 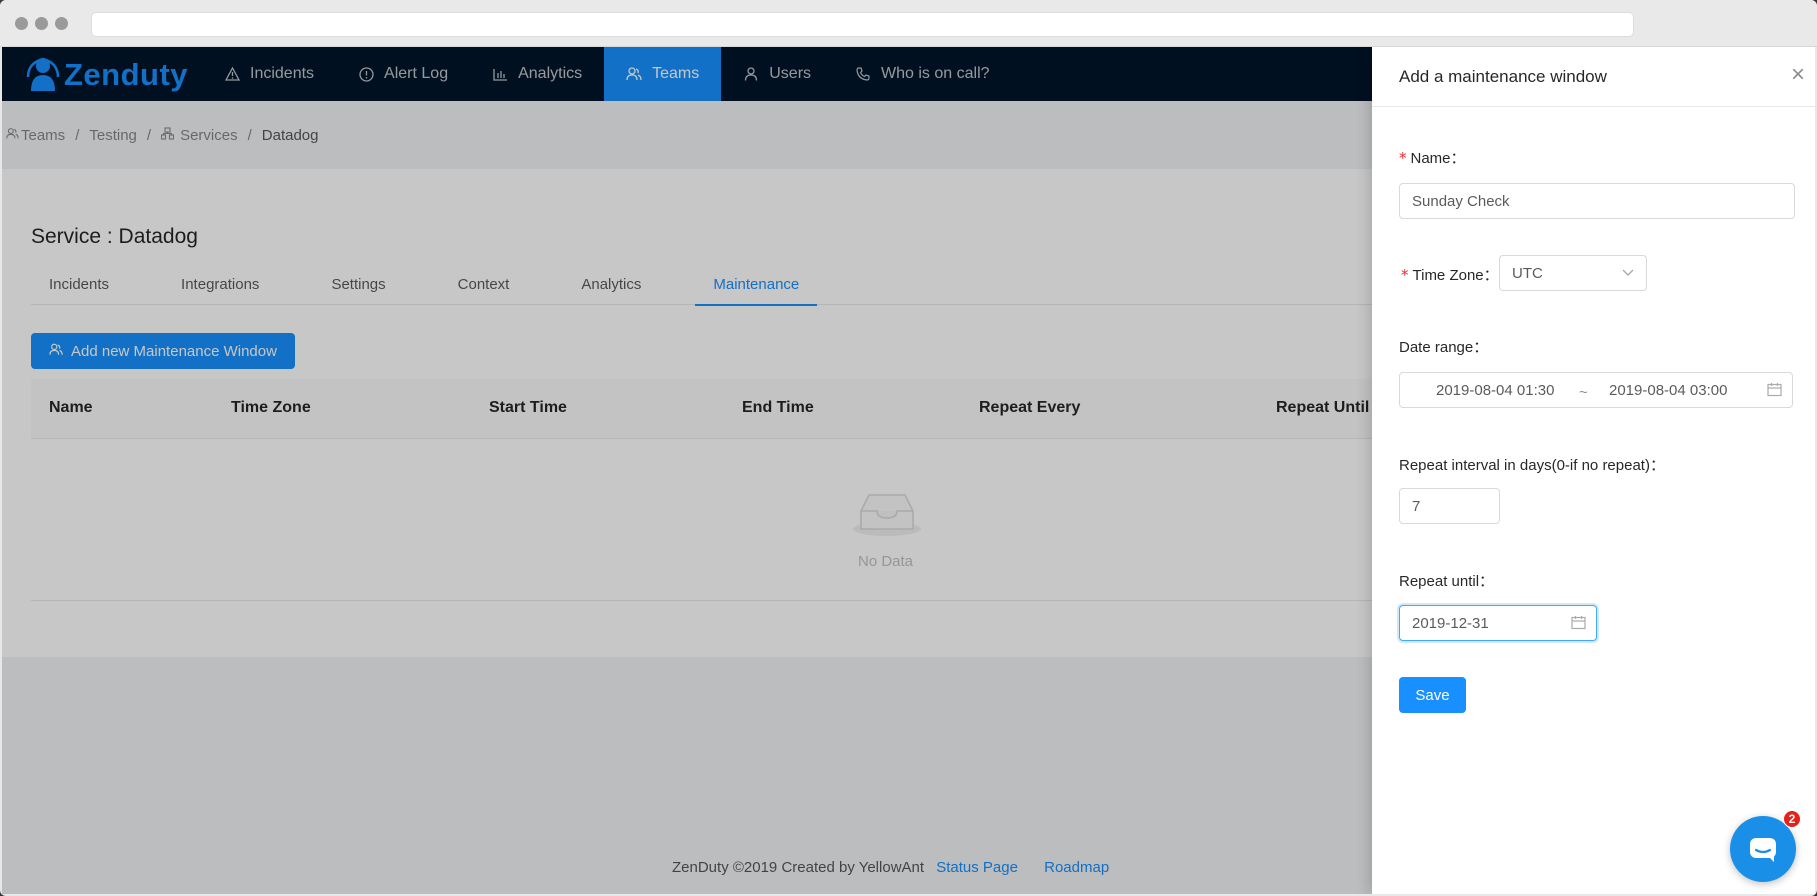 What do you see at coordinates (1792, 819) in the screenshot?
I see `chat-notification-badge: 2` at bounding box center [1792, 819].